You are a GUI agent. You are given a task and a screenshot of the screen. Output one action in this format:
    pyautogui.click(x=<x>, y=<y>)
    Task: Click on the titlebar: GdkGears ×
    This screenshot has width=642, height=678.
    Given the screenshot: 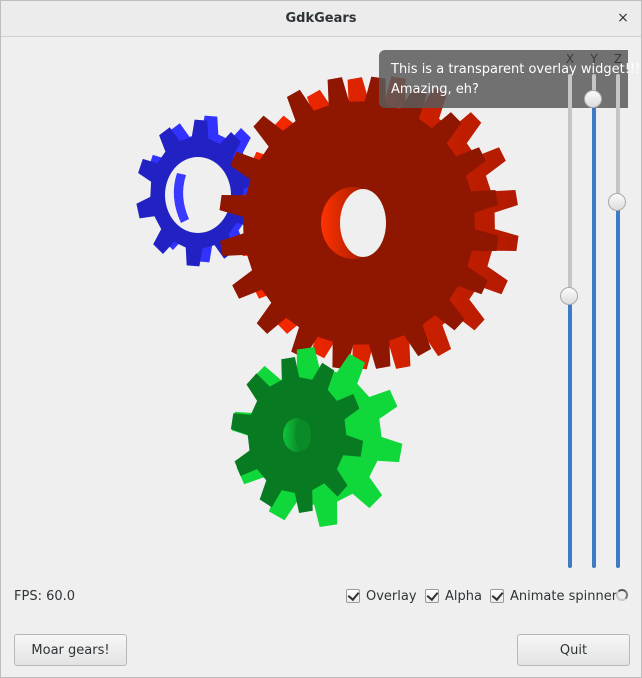 What is the action you would take?
    pyautogui.click(x=321, y=19)
    